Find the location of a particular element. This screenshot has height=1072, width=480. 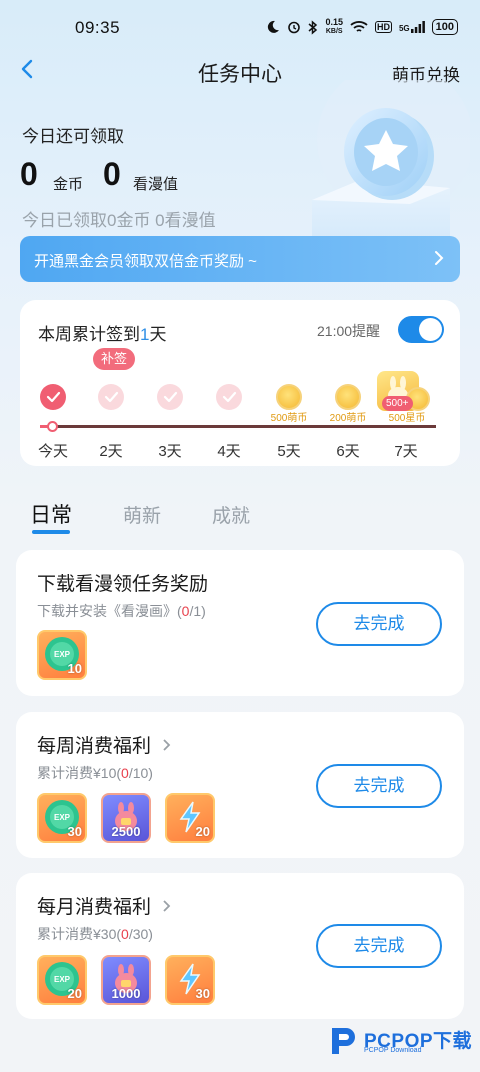

day-4-check is located at coordinates (229, 397).